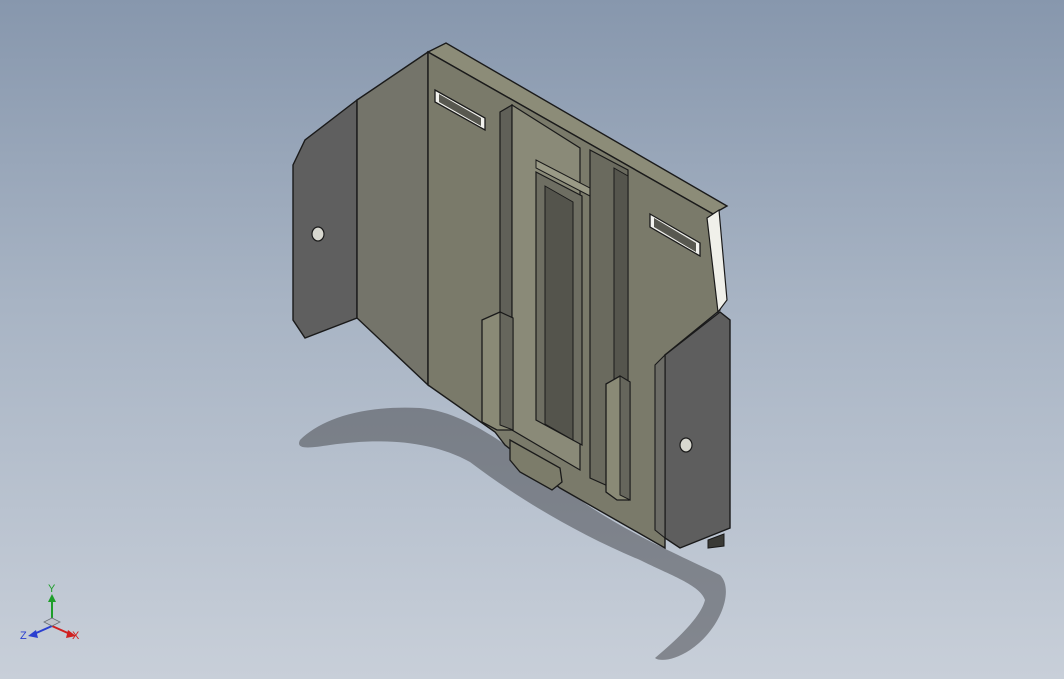  Describe the element at coordinates (76, 636) in the screenshot. I see `x-axis-label: X` at that location.